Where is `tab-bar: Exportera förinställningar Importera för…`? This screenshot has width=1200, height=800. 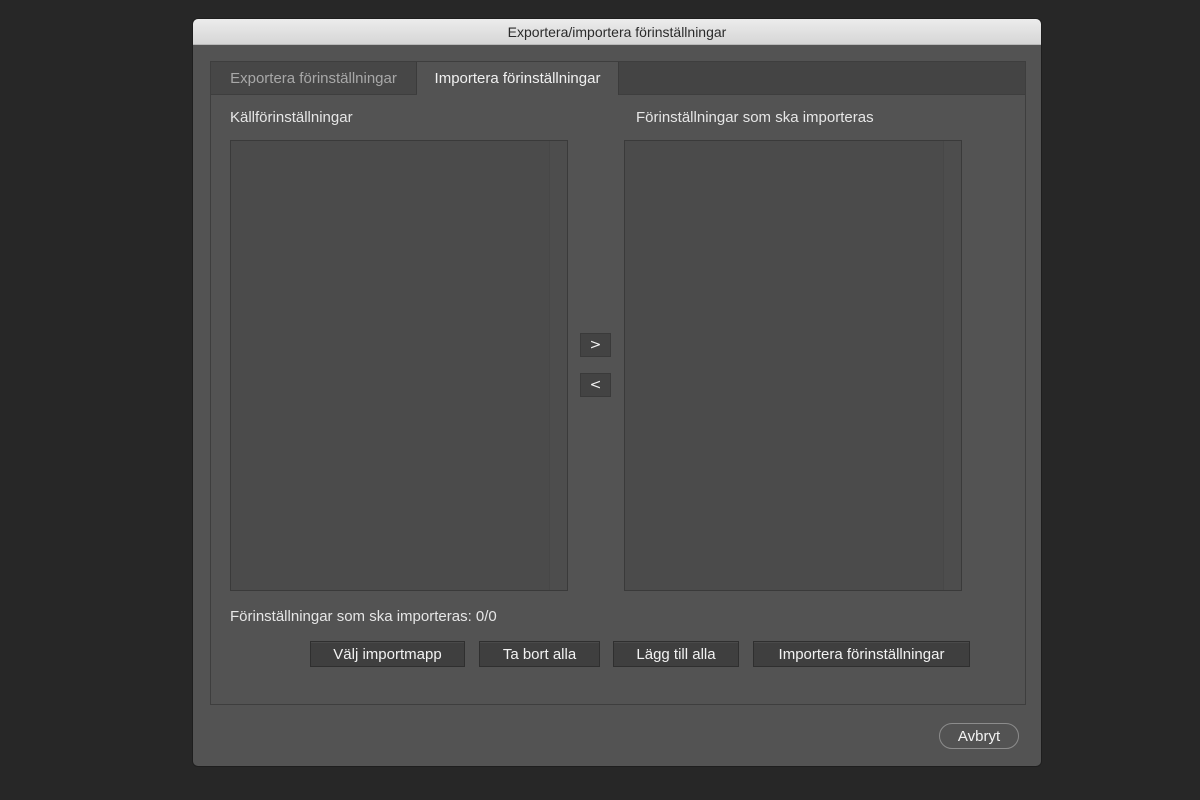
tab-bar: Exportera förinställningar Importera för… is located at coordinates (618, 78).